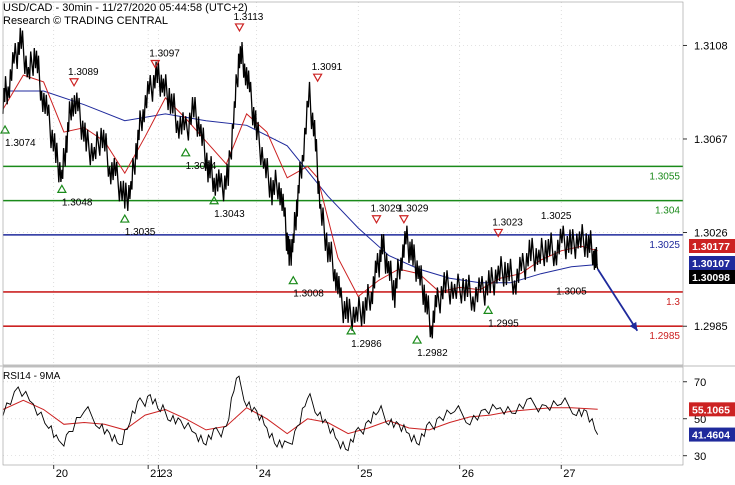  Describe the element at coordinates (265, 474) in the screenshot. I see `x-tick-label: 24` at that location.